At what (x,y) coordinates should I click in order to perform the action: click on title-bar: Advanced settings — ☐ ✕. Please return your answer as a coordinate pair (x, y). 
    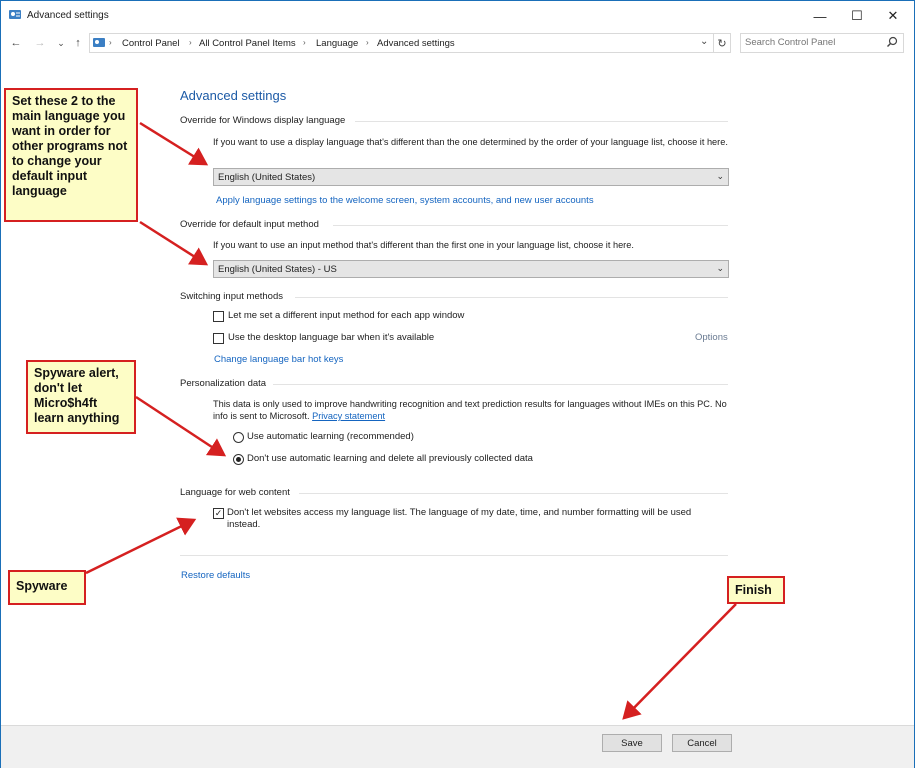
    Looking at the image, I should click on (457, 16).